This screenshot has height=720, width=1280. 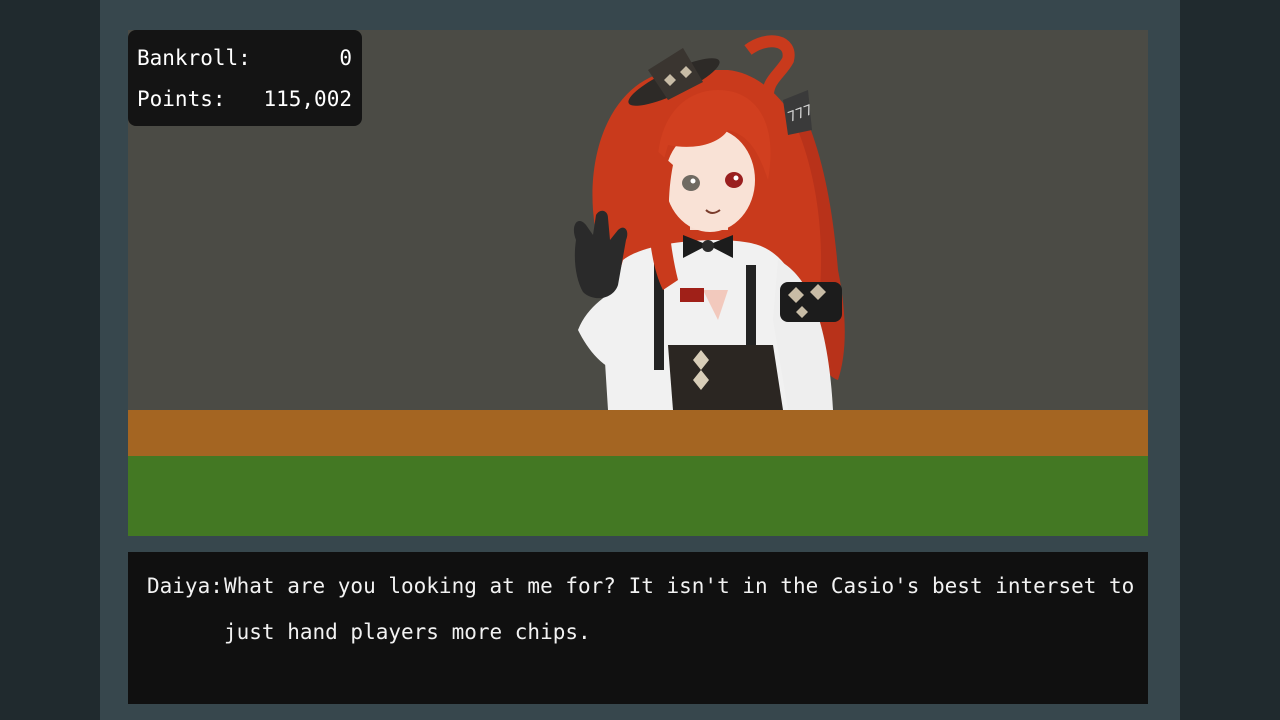 What do you see at coordinates (345, 58) in the screenshot?
I see `bankroll-value: 0` at bounding box center [345, 58].